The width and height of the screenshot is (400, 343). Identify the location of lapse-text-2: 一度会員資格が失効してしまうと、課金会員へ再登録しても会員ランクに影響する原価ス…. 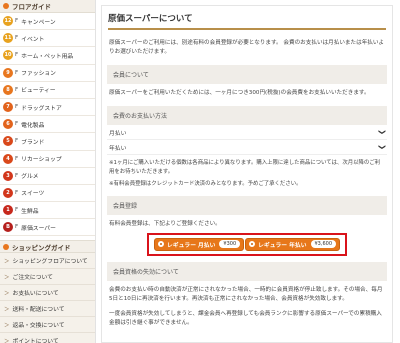
(245, 318).